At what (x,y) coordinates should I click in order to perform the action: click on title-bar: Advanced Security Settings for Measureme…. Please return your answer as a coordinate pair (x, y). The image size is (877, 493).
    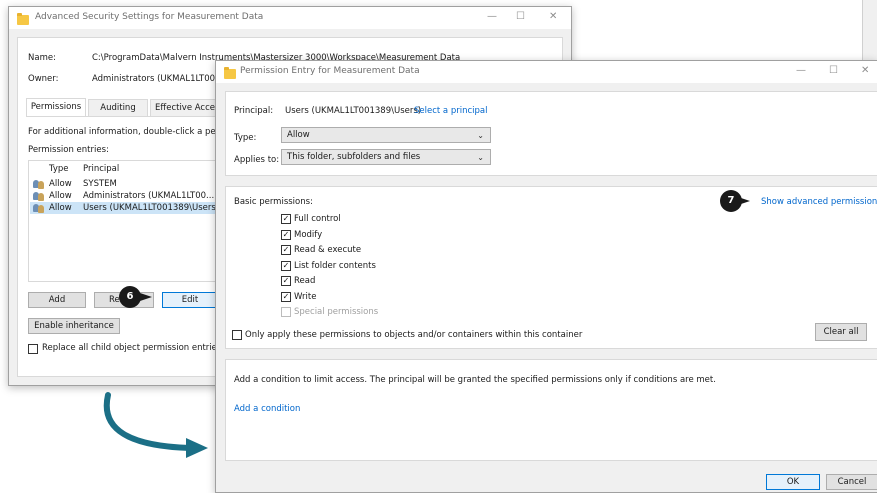
    Looking at the image, I should click on (290, 18).